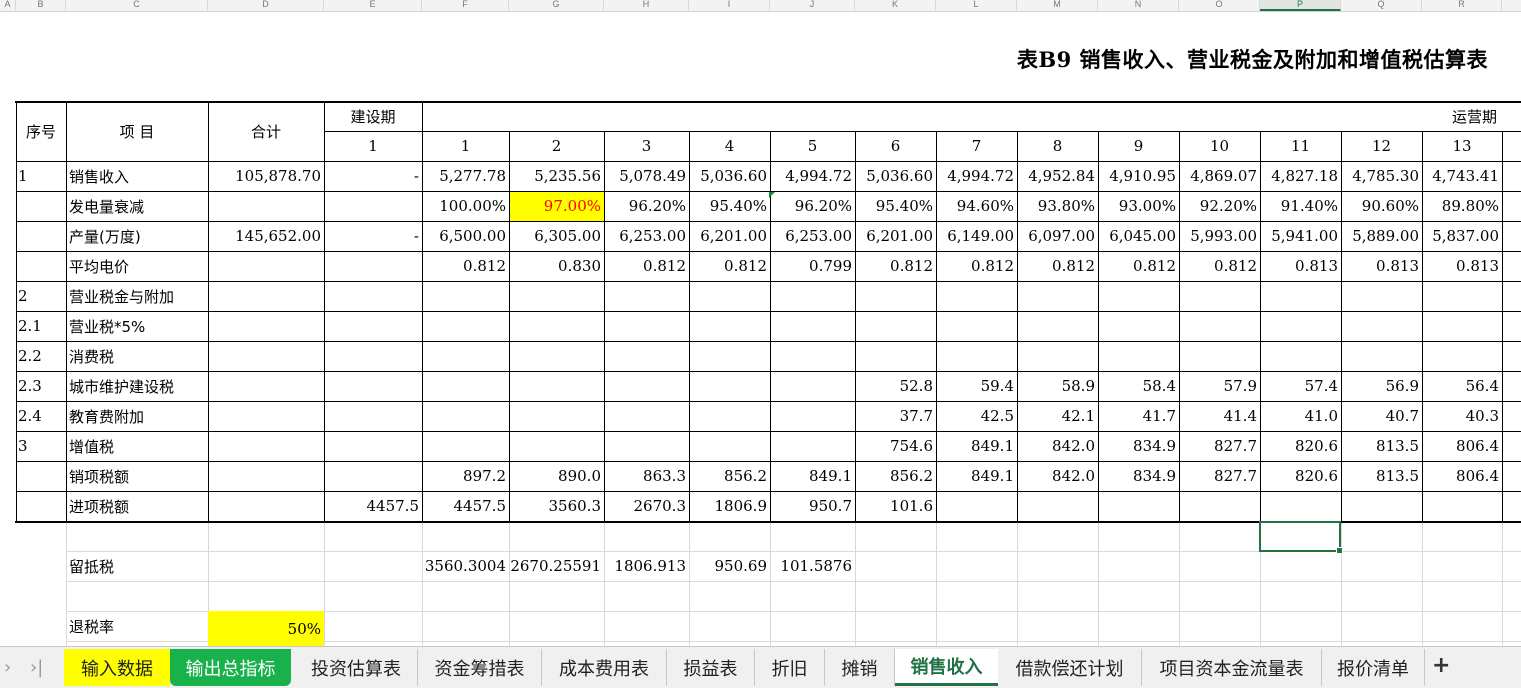 The image size is (1521, 688). What do you see at coordinates (1381, 206) in the screenshot?
I see `data-cell: 90.60%` at bounding box center [1381, 206].